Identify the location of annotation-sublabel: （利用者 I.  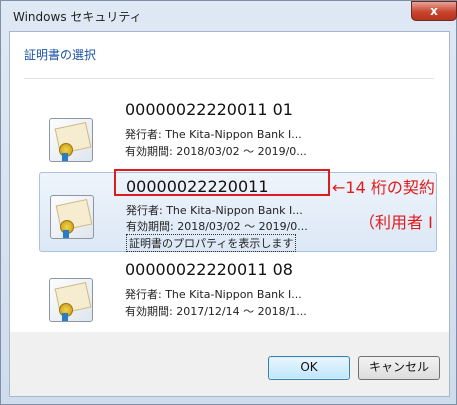
(396, 222).